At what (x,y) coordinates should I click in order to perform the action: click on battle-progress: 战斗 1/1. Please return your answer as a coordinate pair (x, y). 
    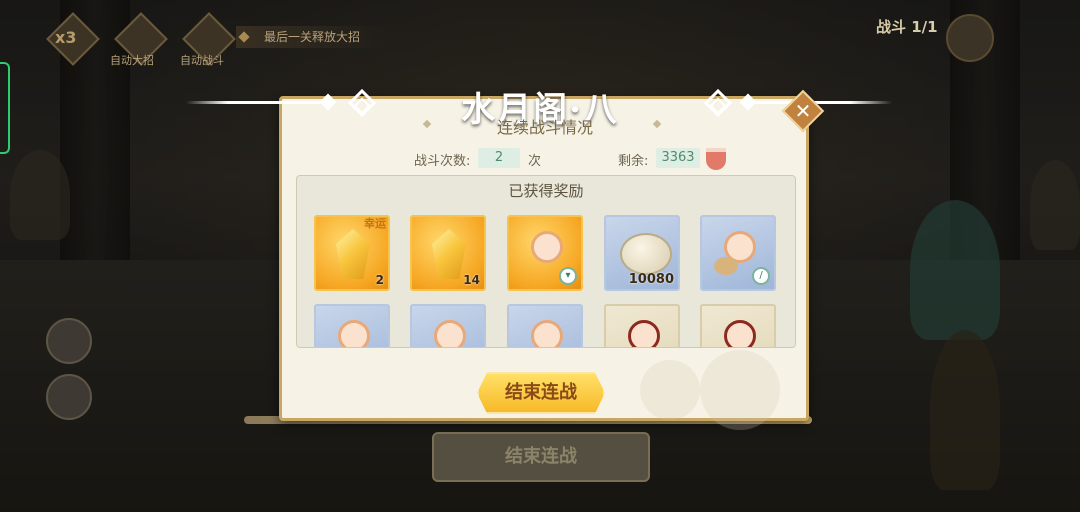
    Looking at the image, I should click on (907, 26).